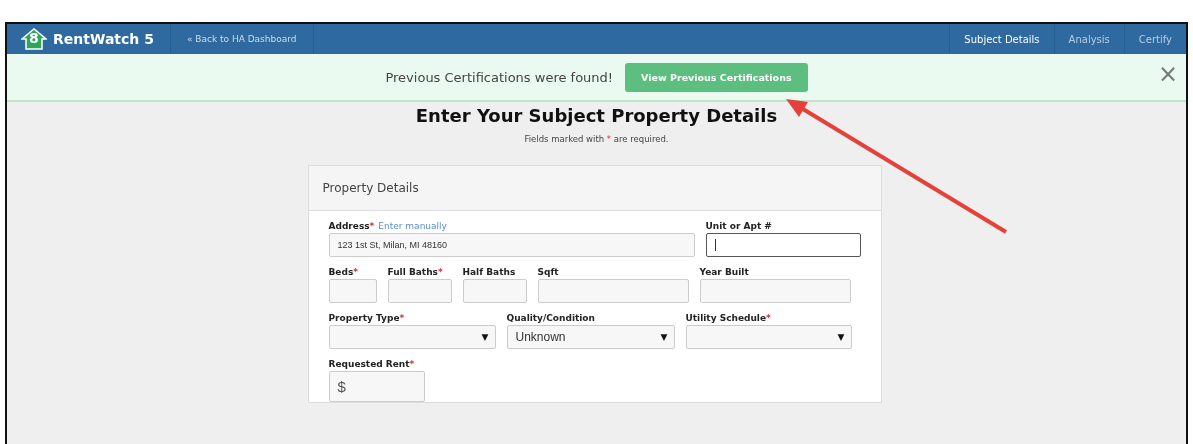 Image resolution: width=1193 pixels, height=444 pixels. I want to click on field-label: Year Built, so click(724, 272).